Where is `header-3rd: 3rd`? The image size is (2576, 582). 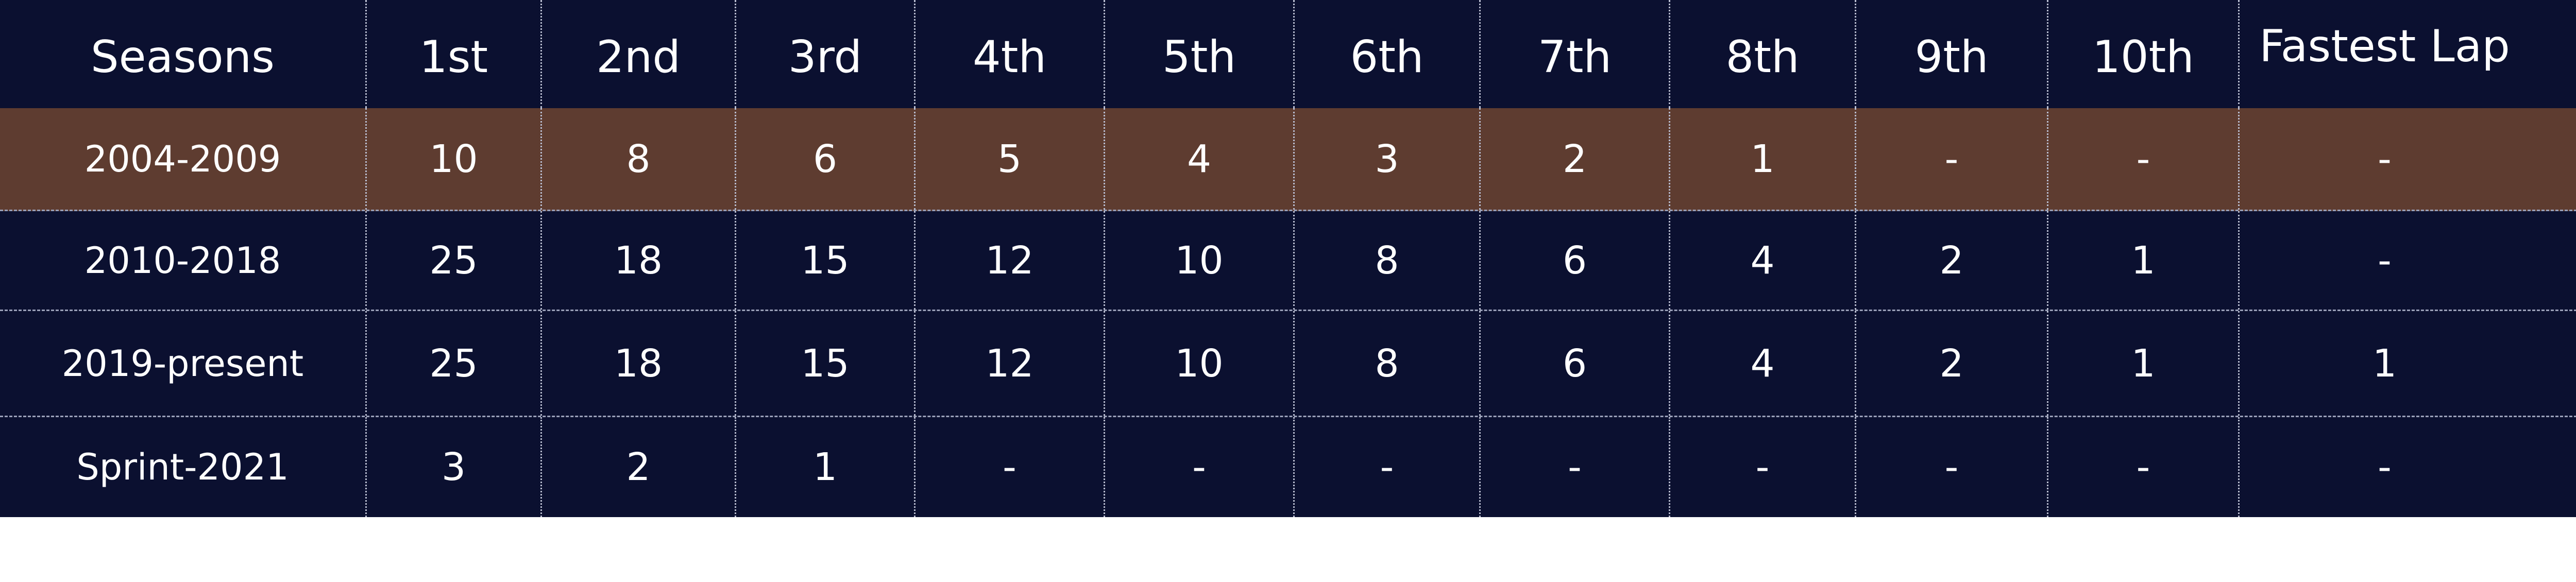
header-3rd: 3rd is located at coordinates (826, 54).